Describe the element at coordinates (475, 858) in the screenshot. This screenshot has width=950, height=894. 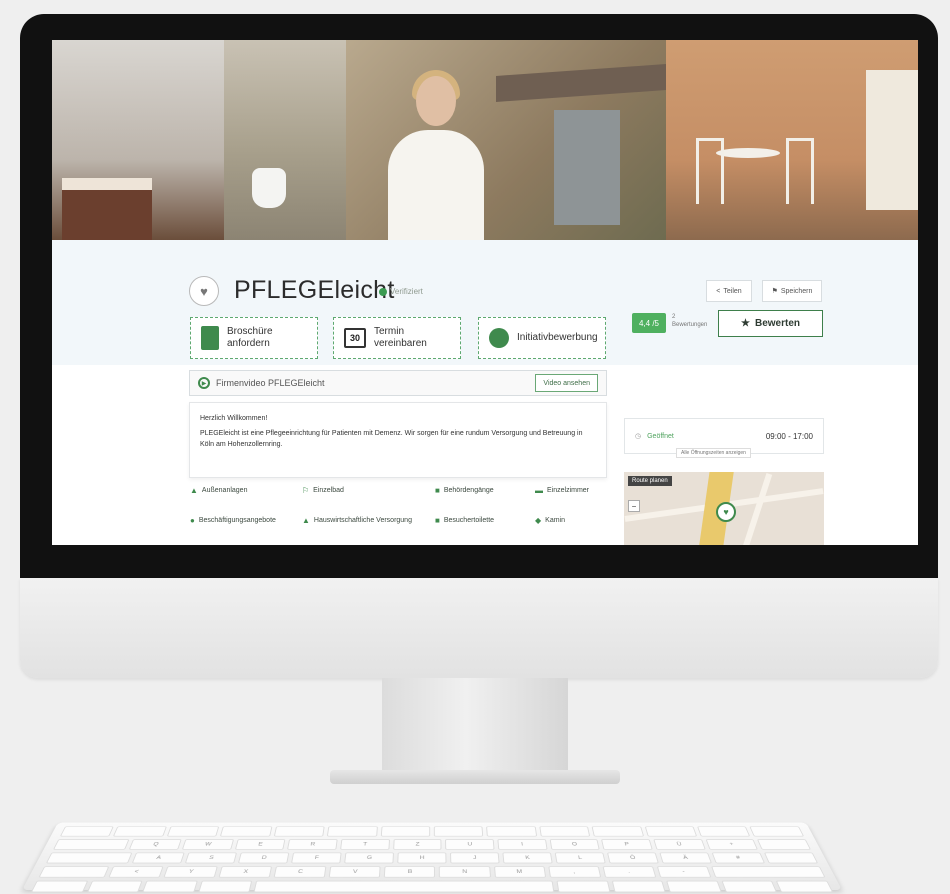
I see `key: J` at that location.